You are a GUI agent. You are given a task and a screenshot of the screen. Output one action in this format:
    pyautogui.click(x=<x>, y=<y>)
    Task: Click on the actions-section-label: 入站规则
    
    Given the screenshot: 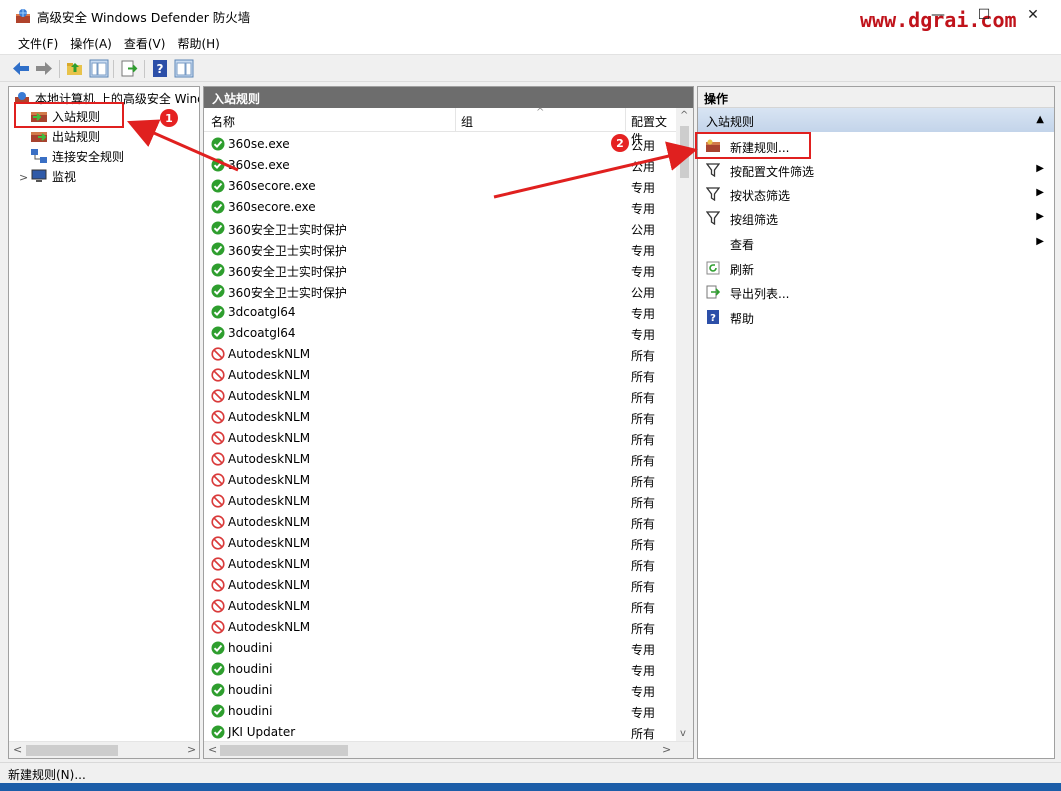 What is the action you would take?
    pyautogui.click(x=730, y=122)
    